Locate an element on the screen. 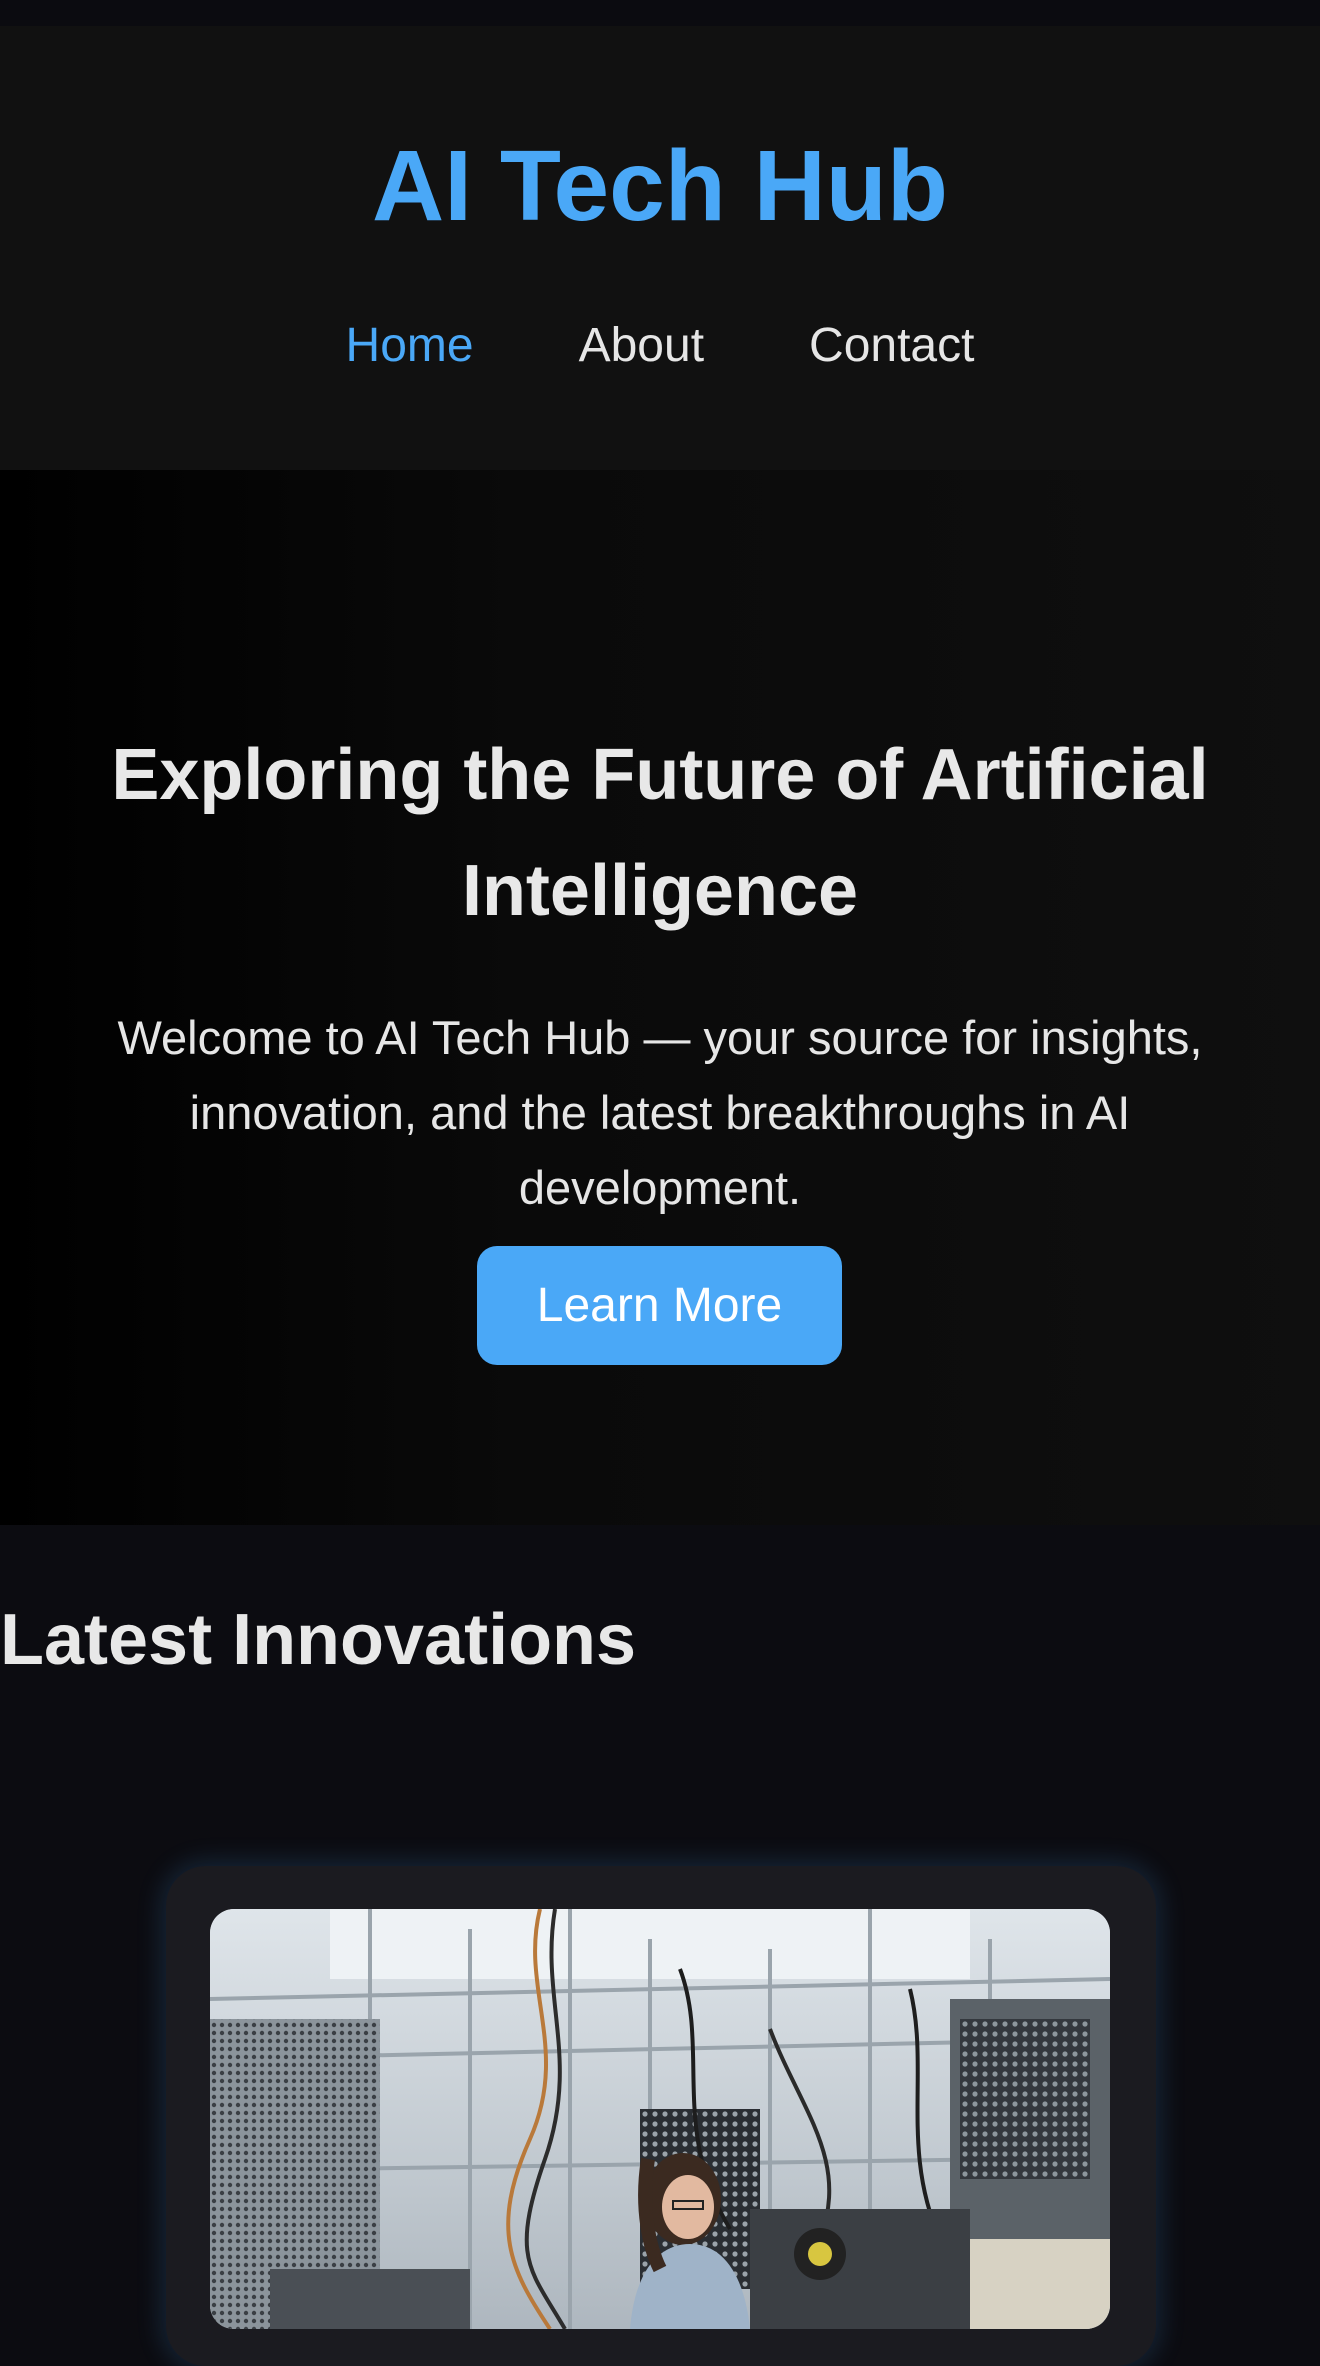 The width and height of the screenshot is (1320, 2366). top-strip is located at coordinates (660, 13).